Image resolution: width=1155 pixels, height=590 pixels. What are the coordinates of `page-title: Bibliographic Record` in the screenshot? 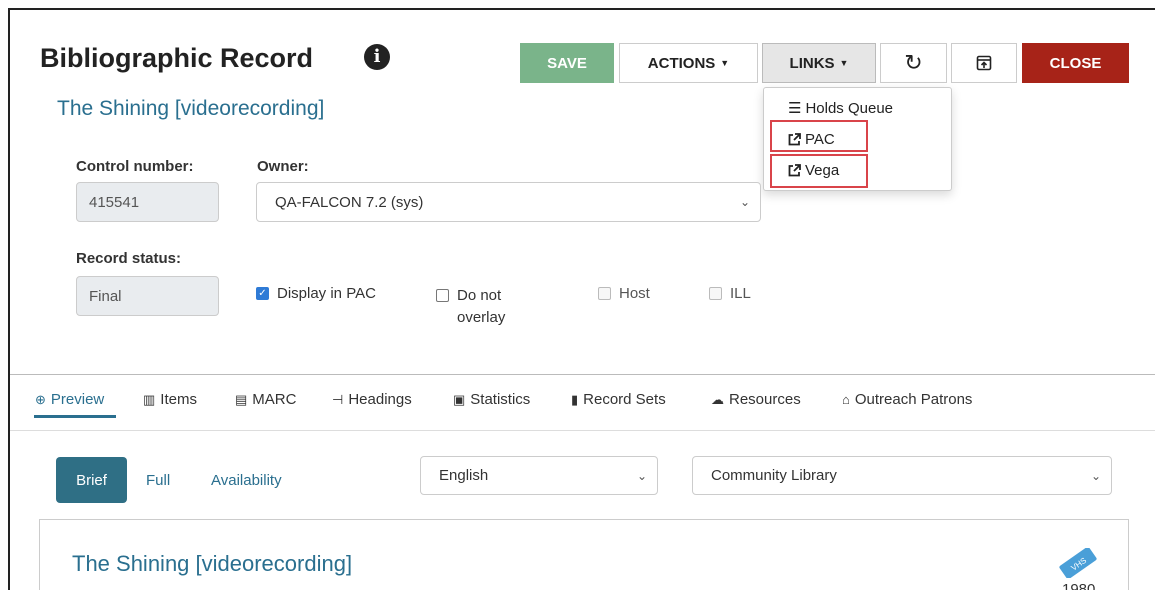 It's located at (177, 58).